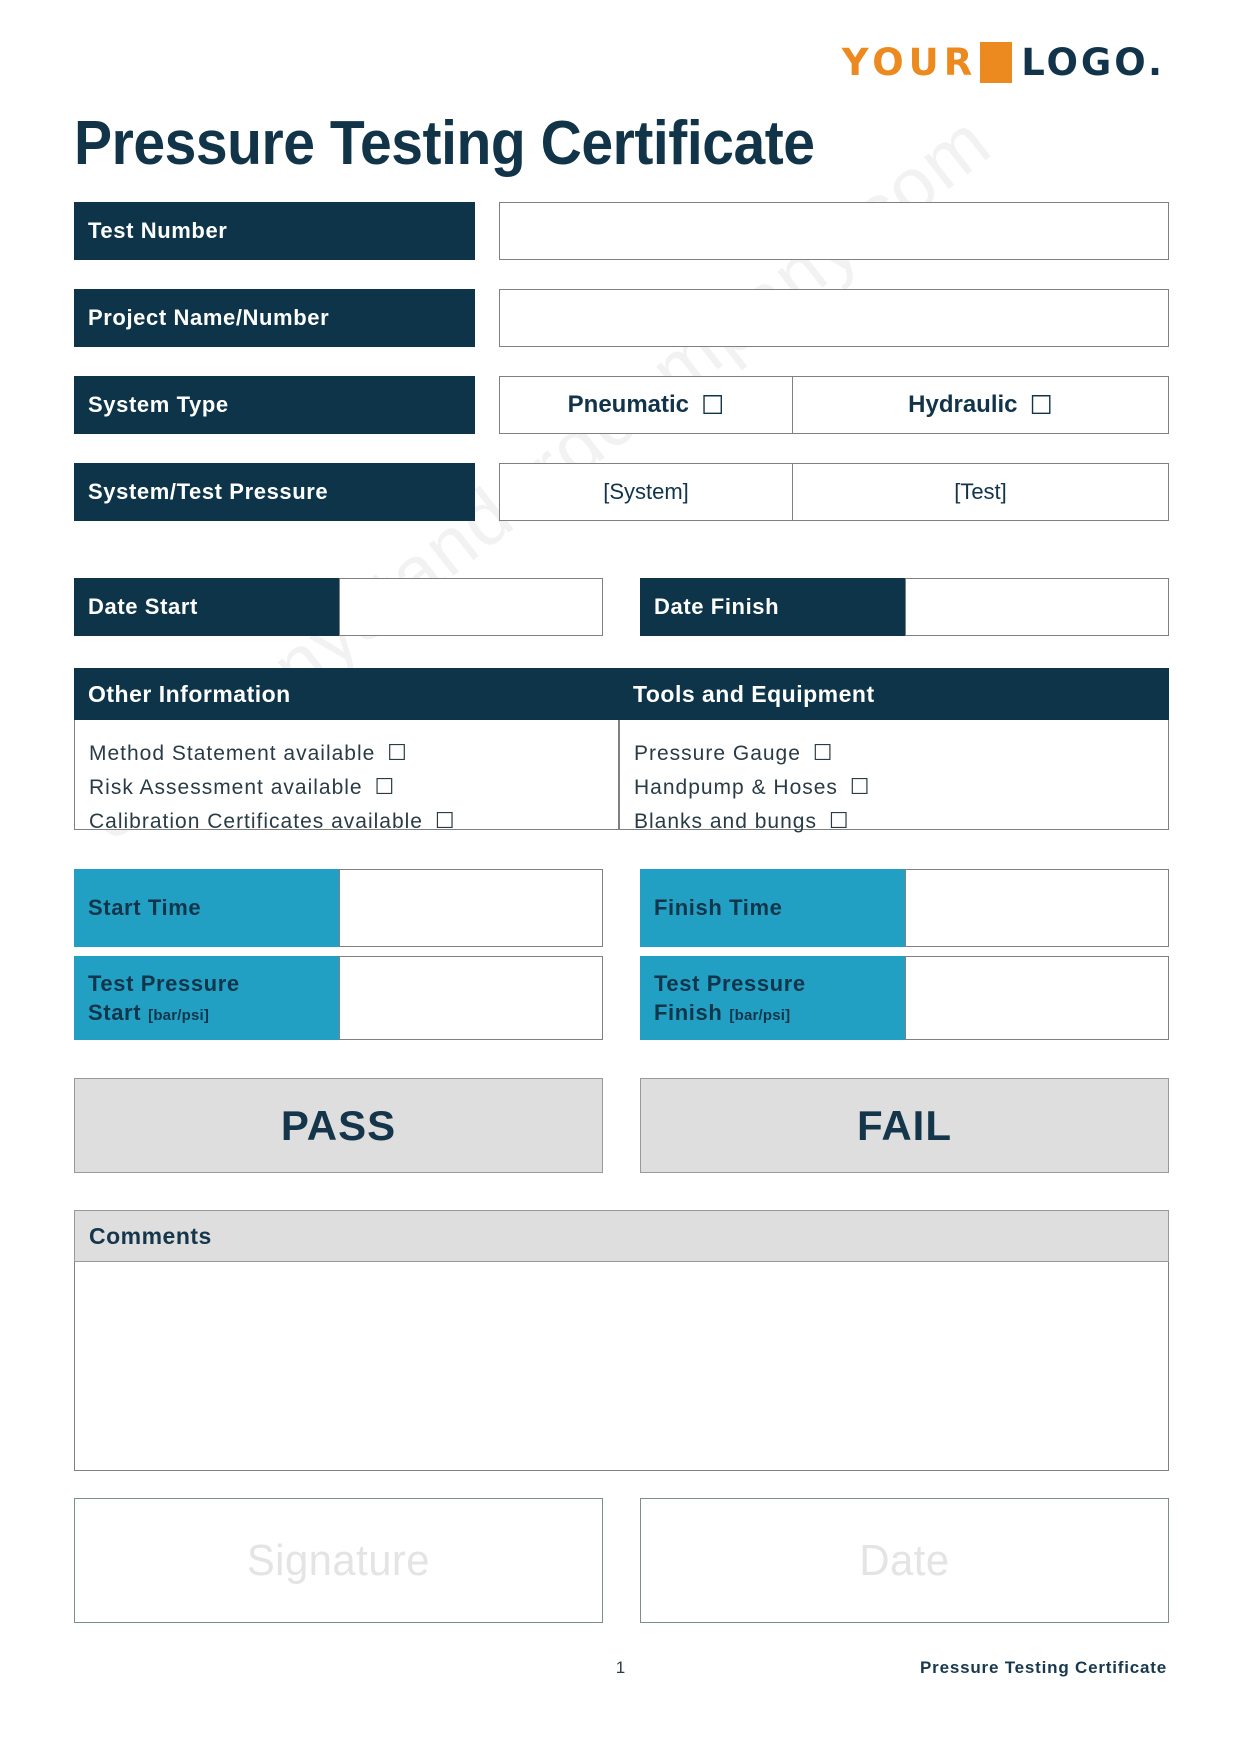  I want to click on row-system-test-pressure: System/Test Pressure [System] [Test], so click(621, 492).